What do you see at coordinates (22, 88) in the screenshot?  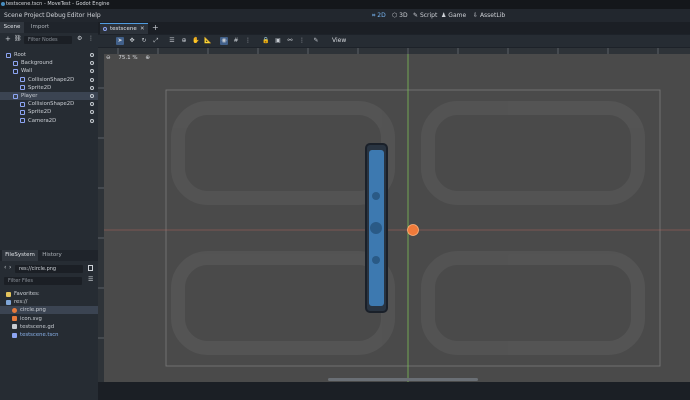 I see `sprite-icon` at bounding box center [22, 88].